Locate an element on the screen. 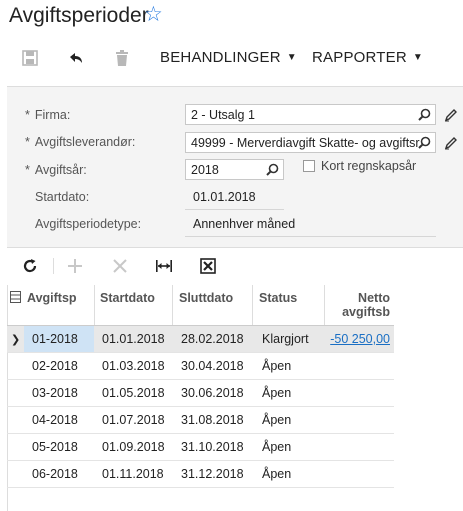 The height and width of the screenshot is (511, 463). col-header-netto-avgiftsbelop: Netto avgiftsb is located at coordinates (366, 305).